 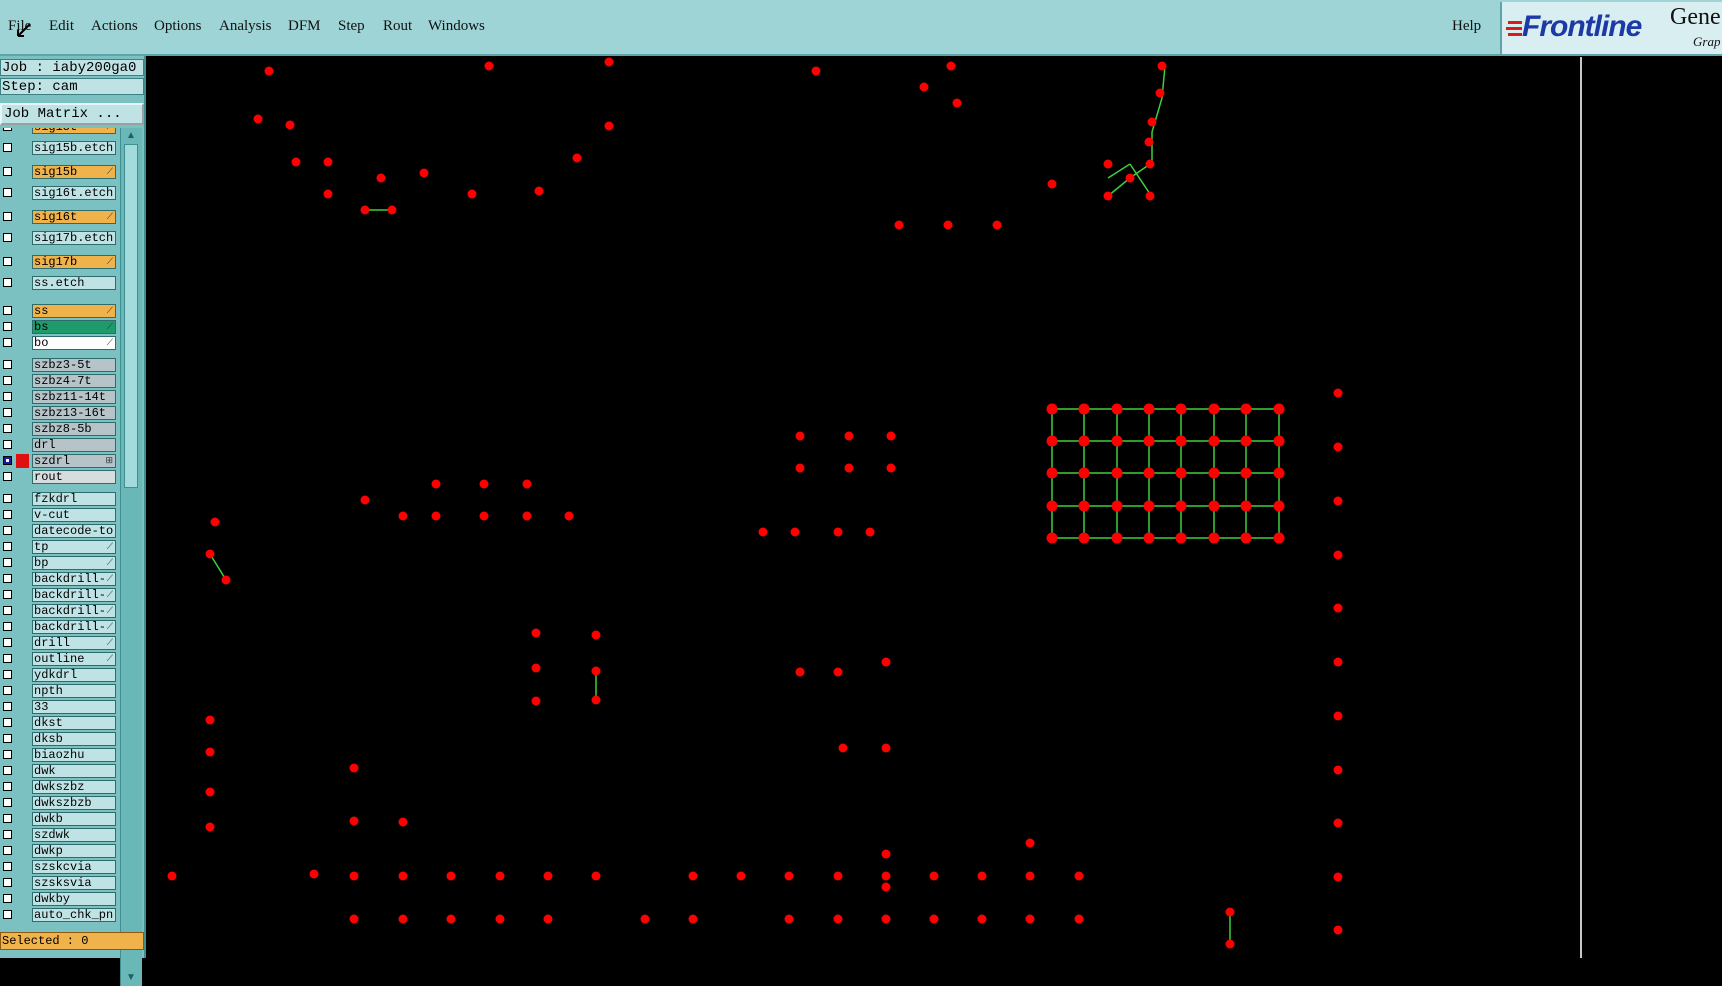 I want to click on layer-name: 33, so click(x=74, y=707).